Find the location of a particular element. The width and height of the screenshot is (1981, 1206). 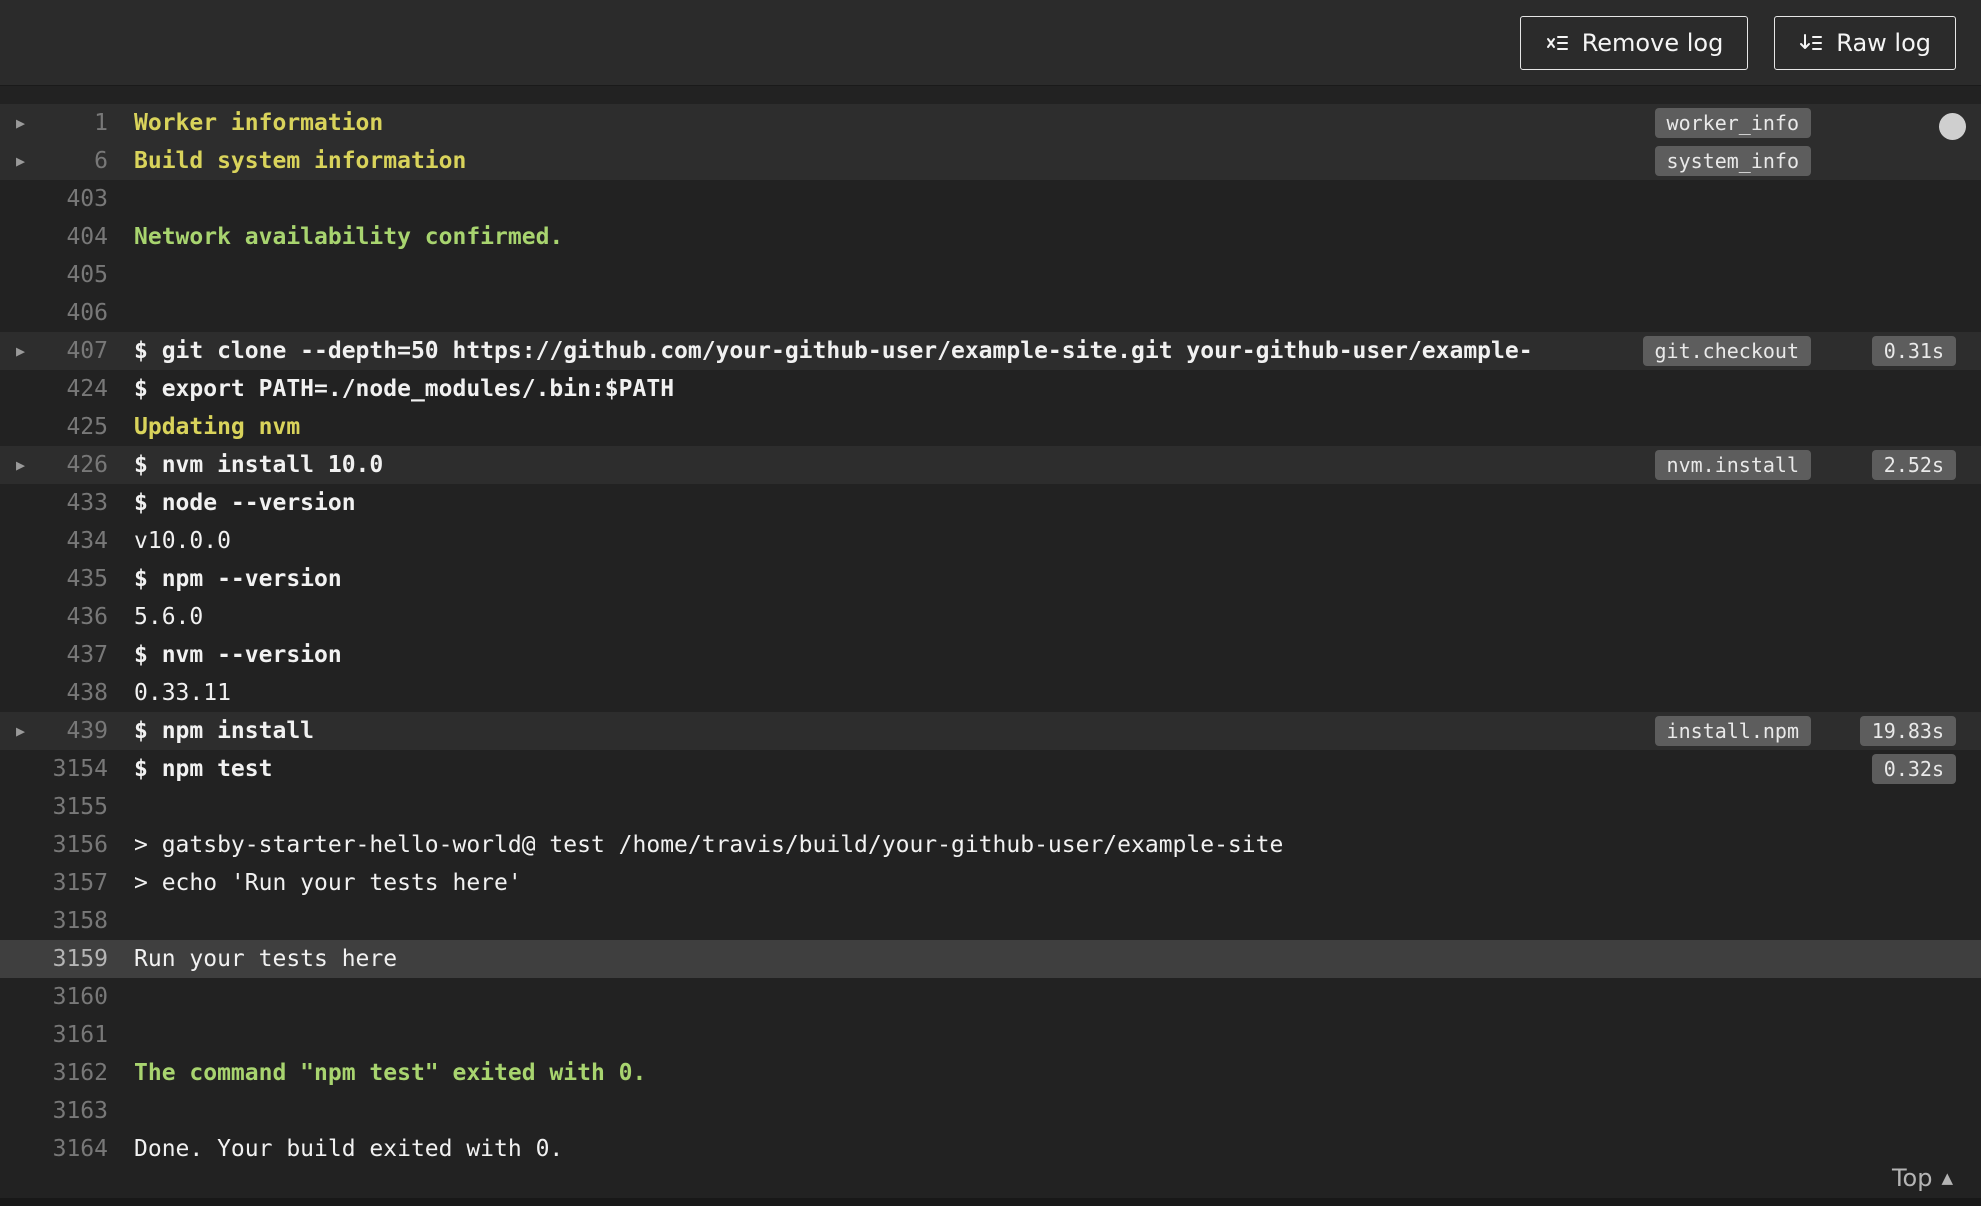

line-text: 5.6.0 is located at coordinates (169, 617).